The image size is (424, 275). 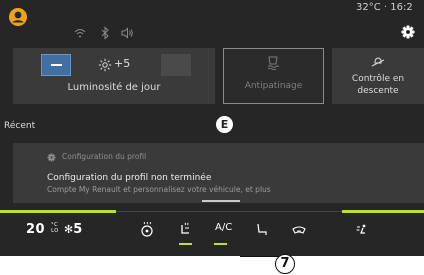 I want to click on brightness-label: Luminosité de jour, so click(x=114, y=87).